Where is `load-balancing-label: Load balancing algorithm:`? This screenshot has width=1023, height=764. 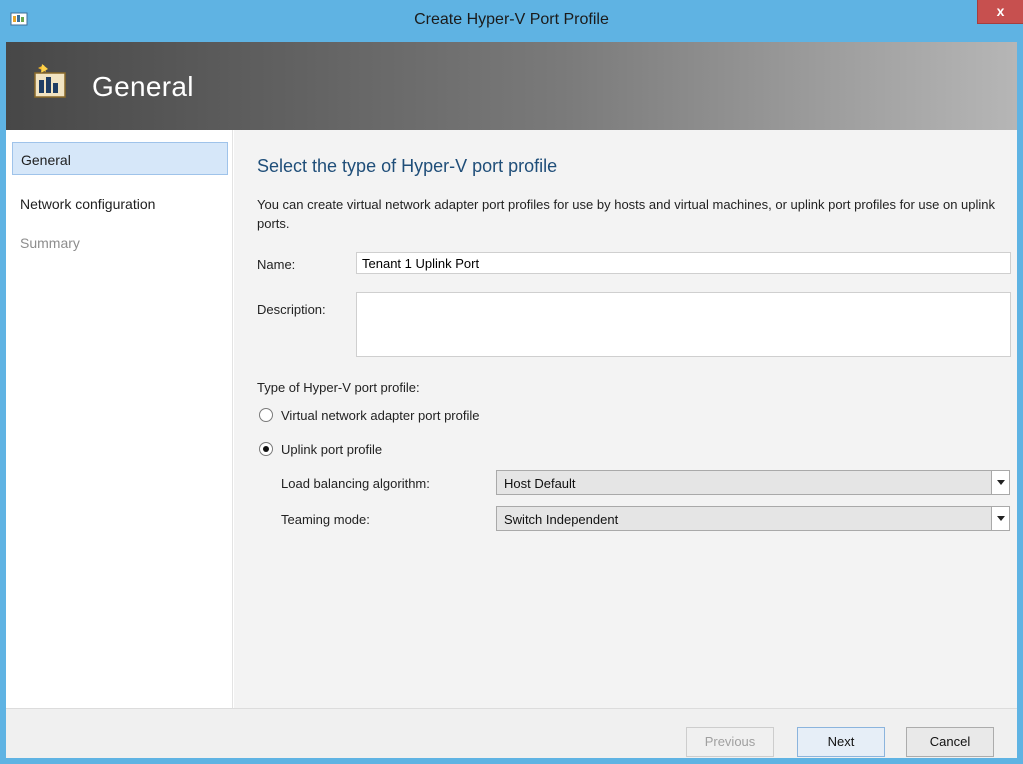 load-balancing-label: Load balancing algorithm: is located at coordinates (355, 483).